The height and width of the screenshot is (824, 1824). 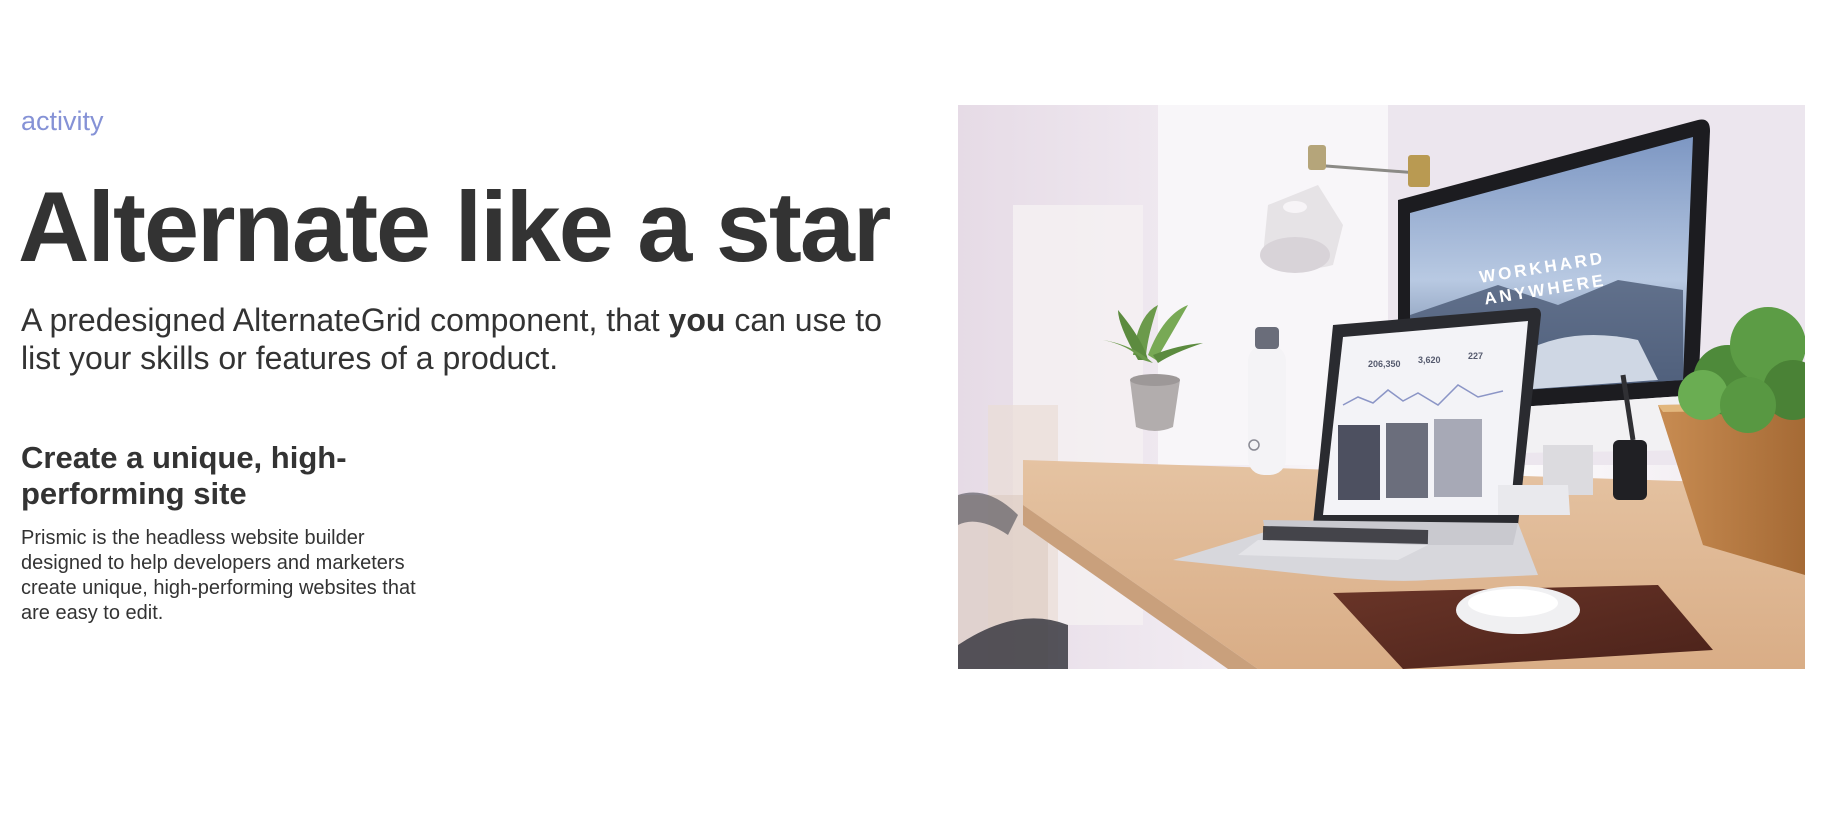 I want to click on section-title: Alternate like a star, so click(x=454, y=226).